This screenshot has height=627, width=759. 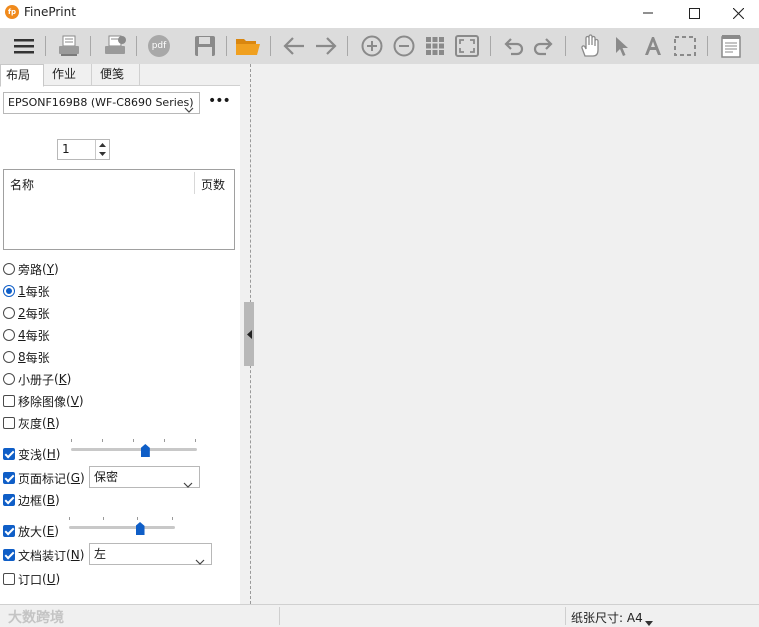 What do you see at coordinates (294, 46) in the screenshot?
I see `back-icon` at bounding box center [294, 46].